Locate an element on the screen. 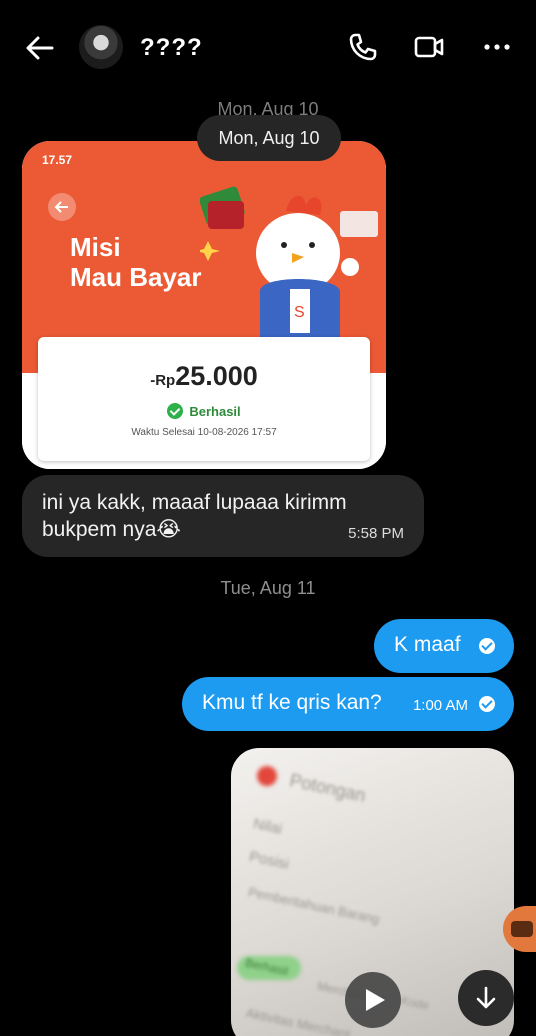 The height and width of the screenshot is (1036, 536). camera-icon is located at coordinates (522, 929).